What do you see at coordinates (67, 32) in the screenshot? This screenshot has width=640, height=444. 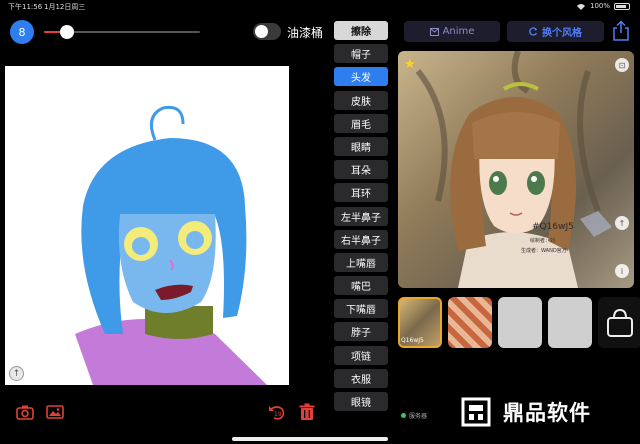 I see `slider-thumb` at bounding box center [67, 32].